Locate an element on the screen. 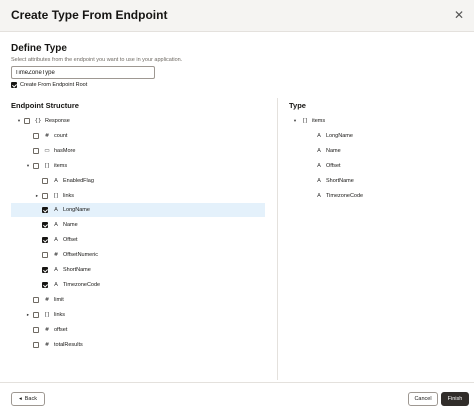 Image resolution: width=474 pixels, height=415 pixels. tree-row-label: offset is located at coordinates (61, 329).